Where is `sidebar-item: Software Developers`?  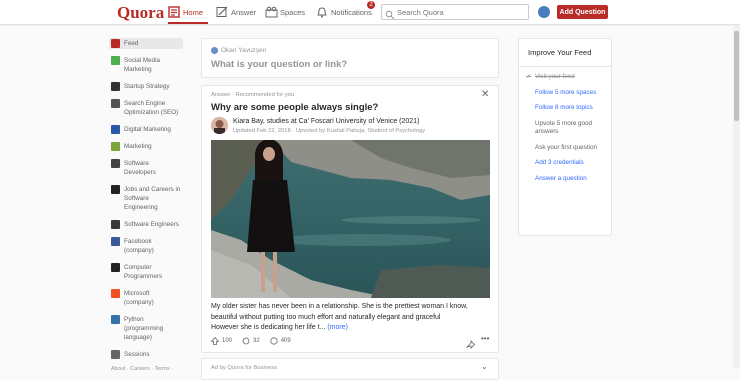
sidebar-item: Software Developers is located at coordinates (146, 168).